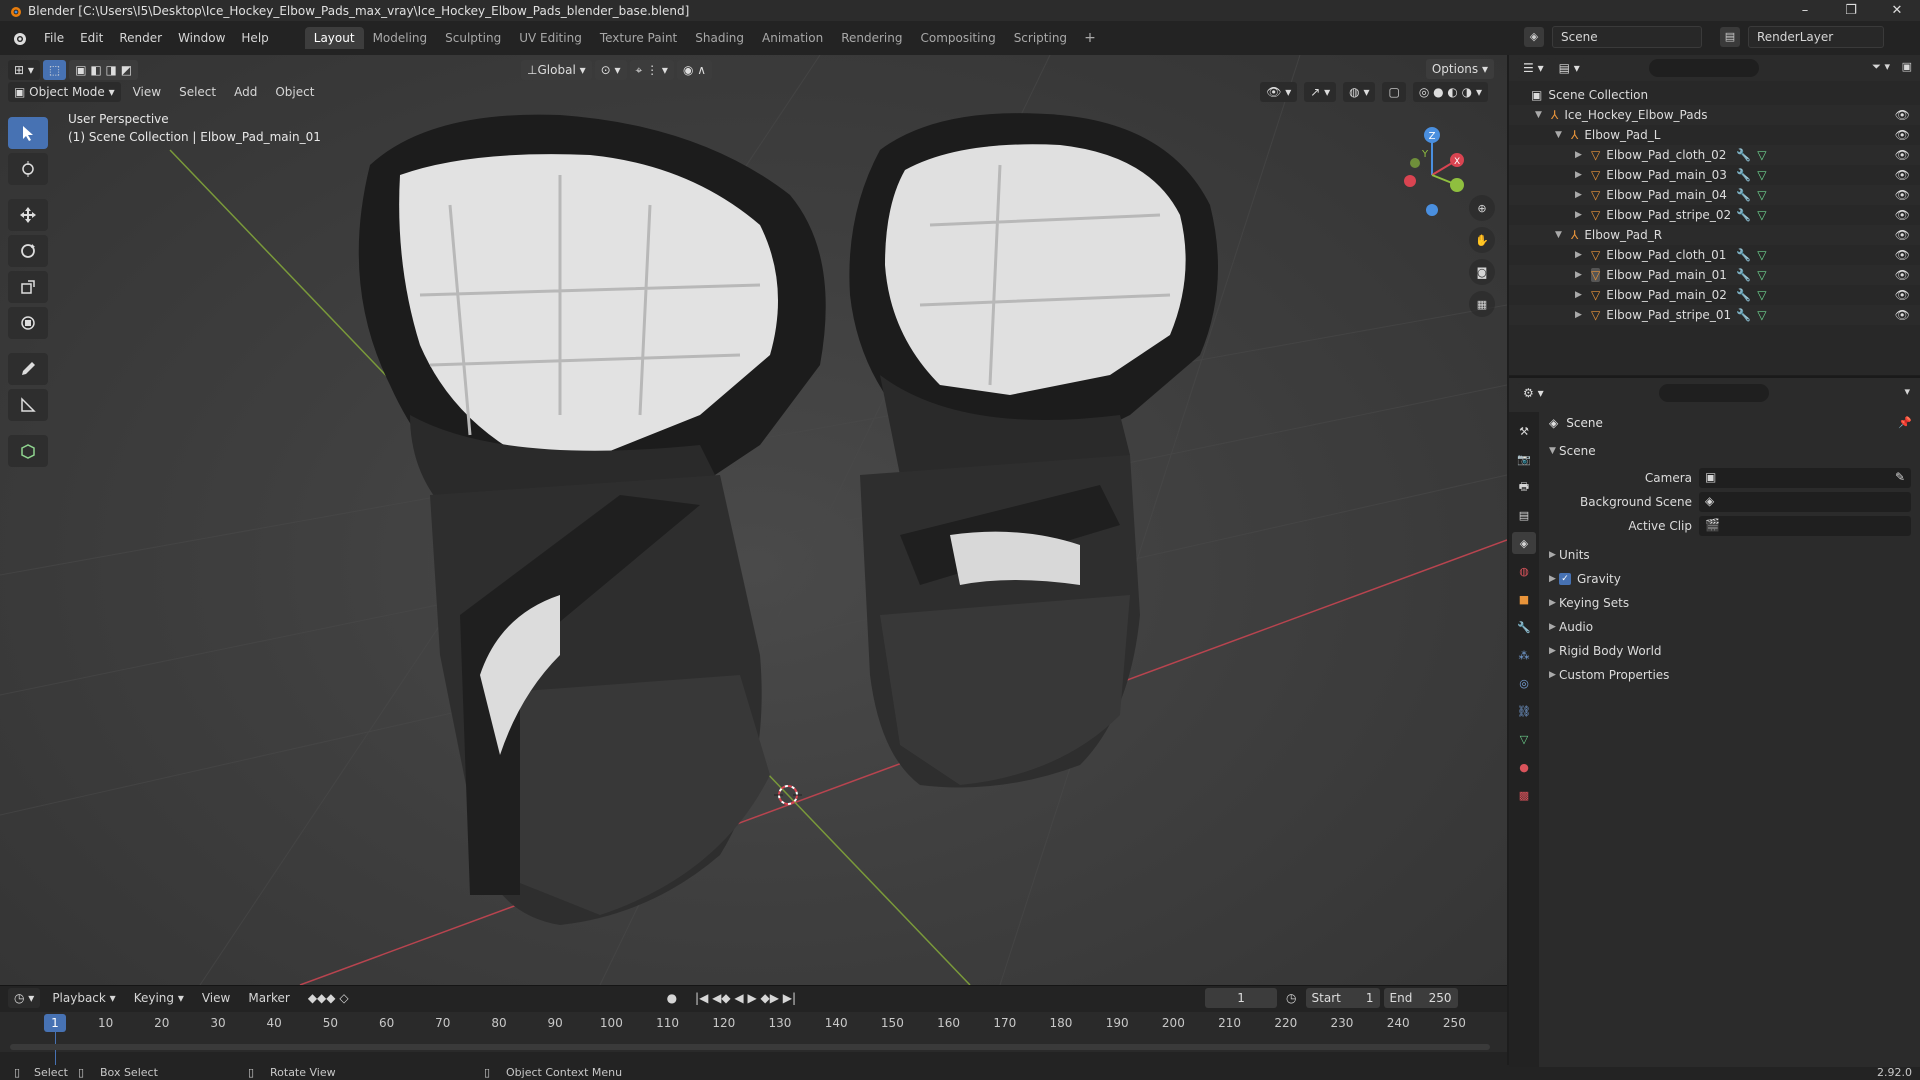  Describe the element at coordinates (1627, 37) in the screenshot. I see `scene-selector: Scene` at that location.